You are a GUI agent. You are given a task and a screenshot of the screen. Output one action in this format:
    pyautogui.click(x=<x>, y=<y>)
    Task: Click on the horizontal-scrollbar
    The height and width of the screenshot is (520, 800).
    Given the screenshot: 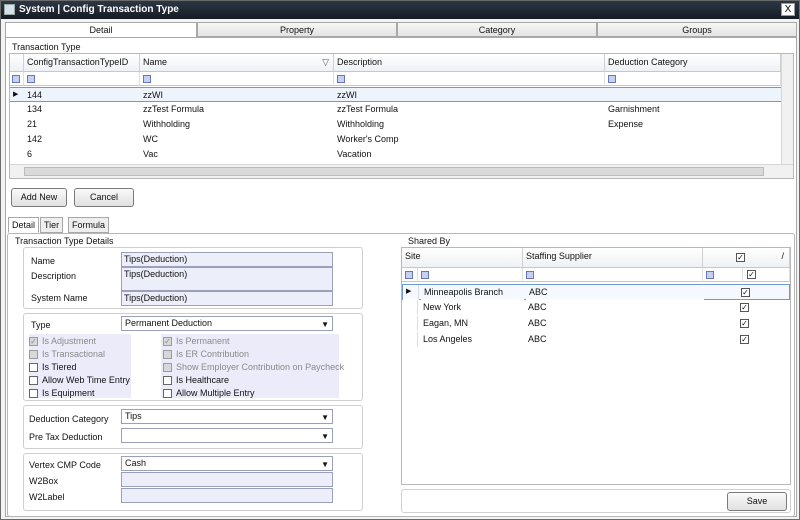 What is the action you would take?
    pyautogui.click(x=401, y=171)
    